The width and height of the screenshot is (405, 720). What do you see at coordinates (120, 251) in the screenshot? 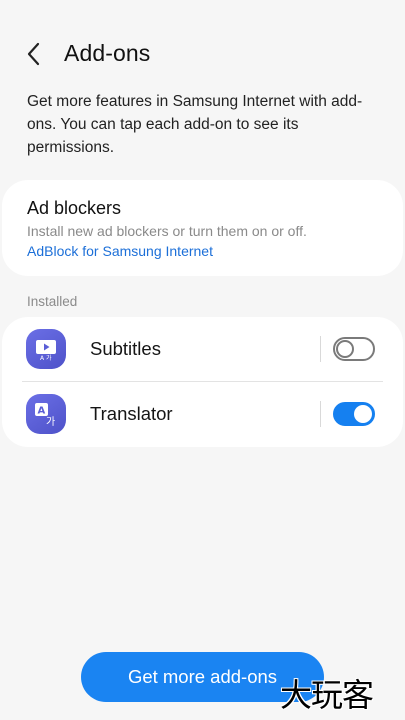
I see `adblock-link: AdBlock for Samsung Internet` at bounding box center [120, 251].